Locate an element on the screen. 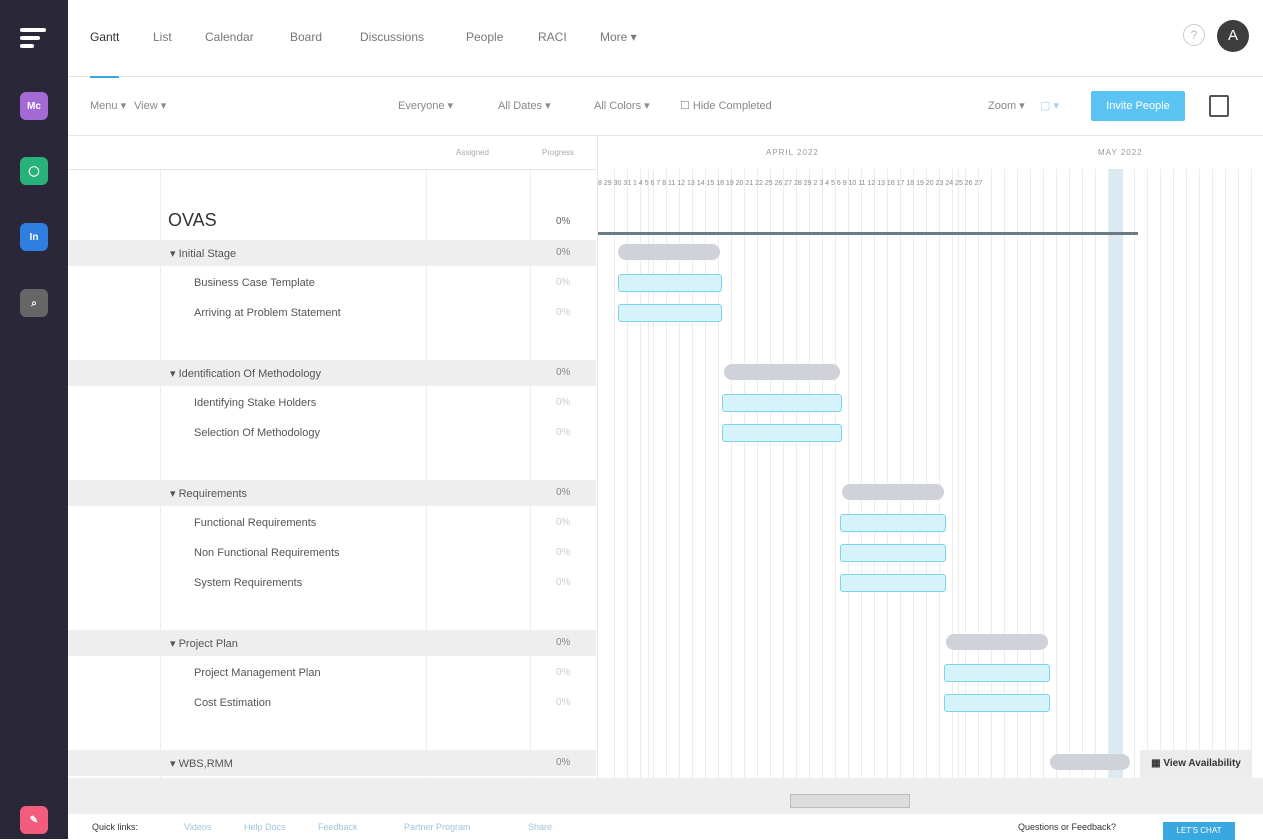  tab-people: People is located at coordinates (484, 37).